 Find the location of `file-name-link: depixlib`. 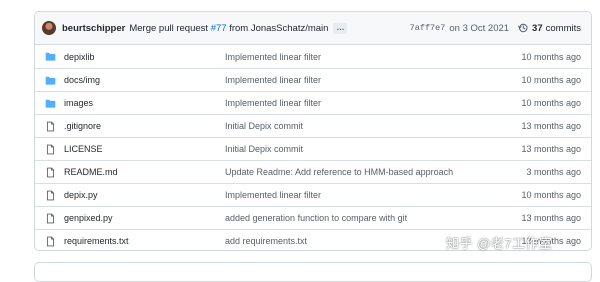

file-name-link: depixlib is located at coordinates (79, 57).